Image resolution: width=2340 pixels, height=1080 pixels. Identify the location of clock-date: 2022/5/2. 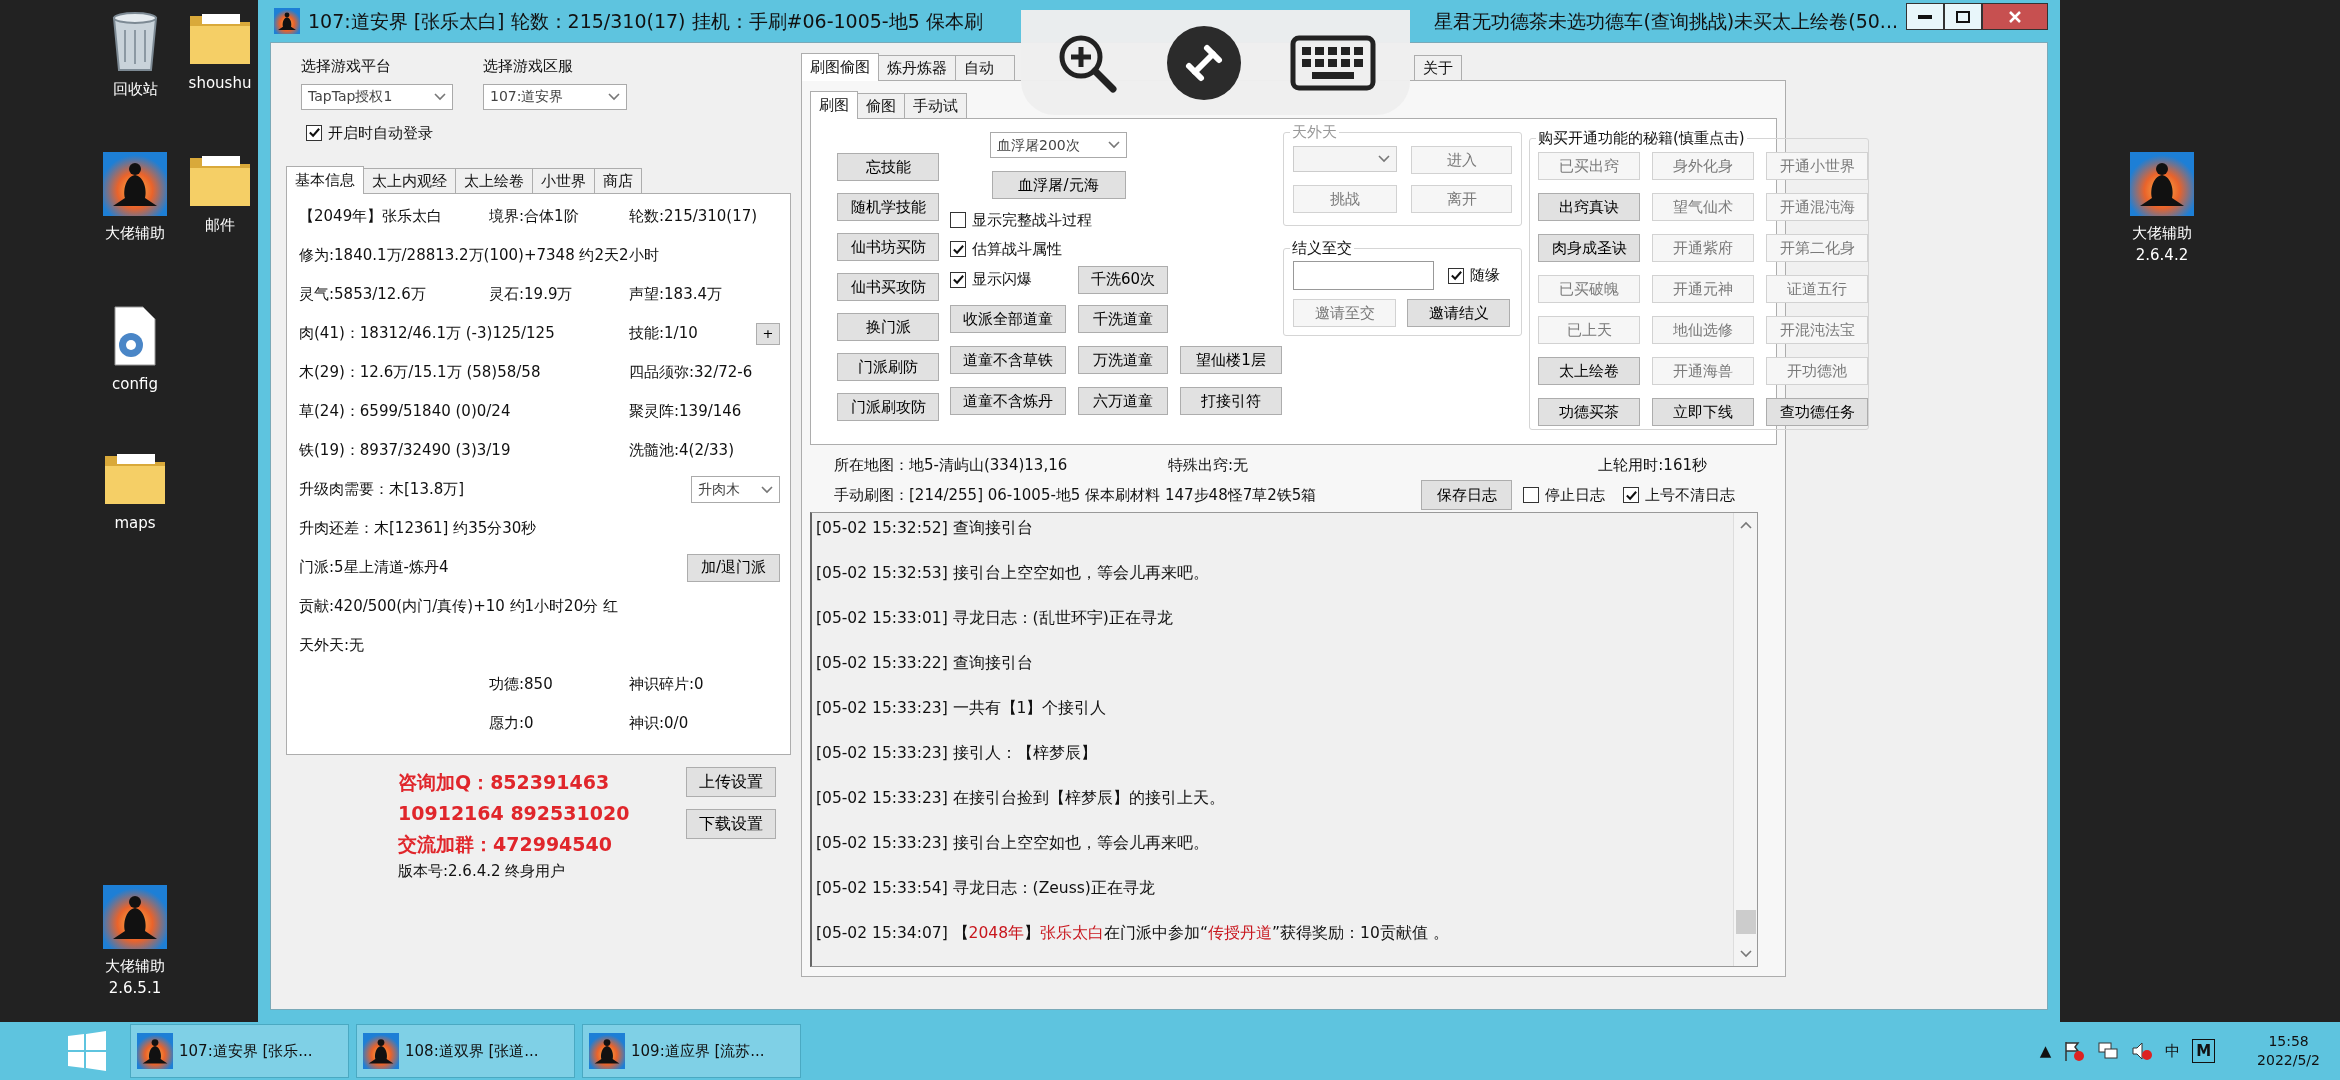
(2288, 1060).